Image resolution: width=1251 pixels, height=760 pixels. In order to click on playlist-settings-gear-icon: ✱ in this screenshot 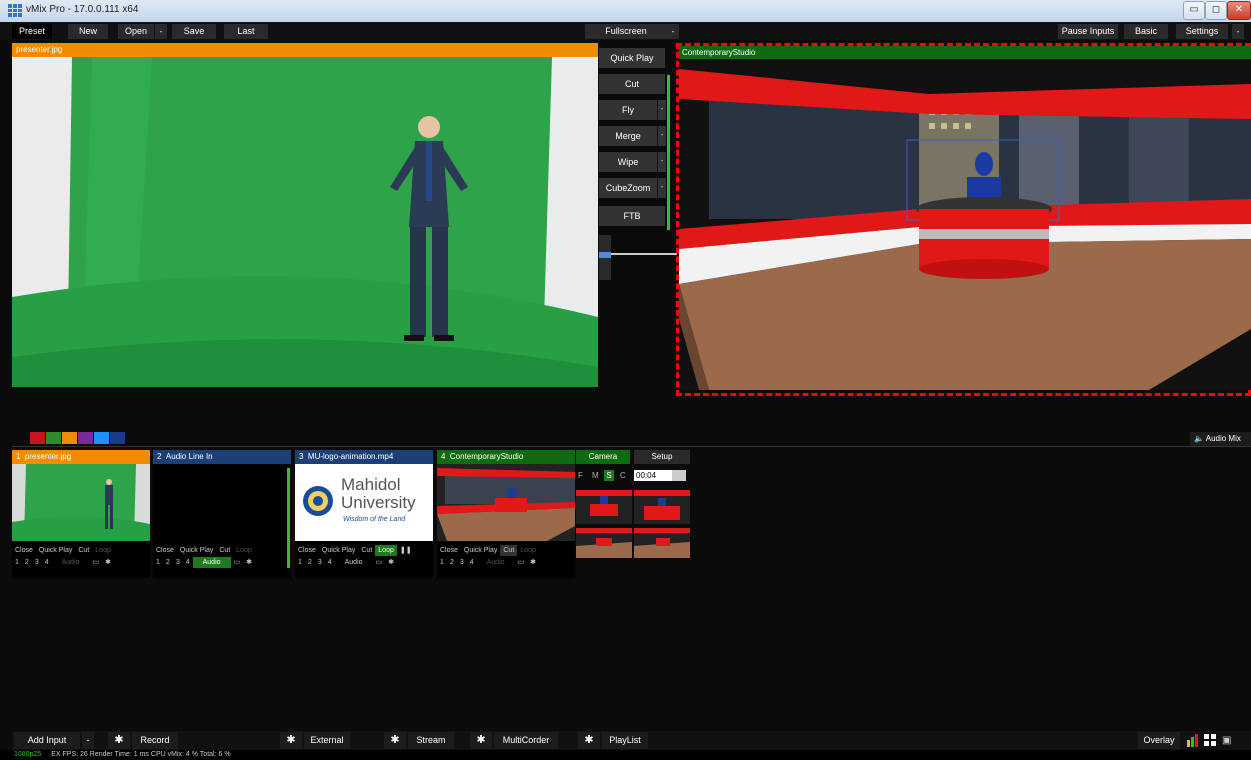, I will do `click(589, 740)`.